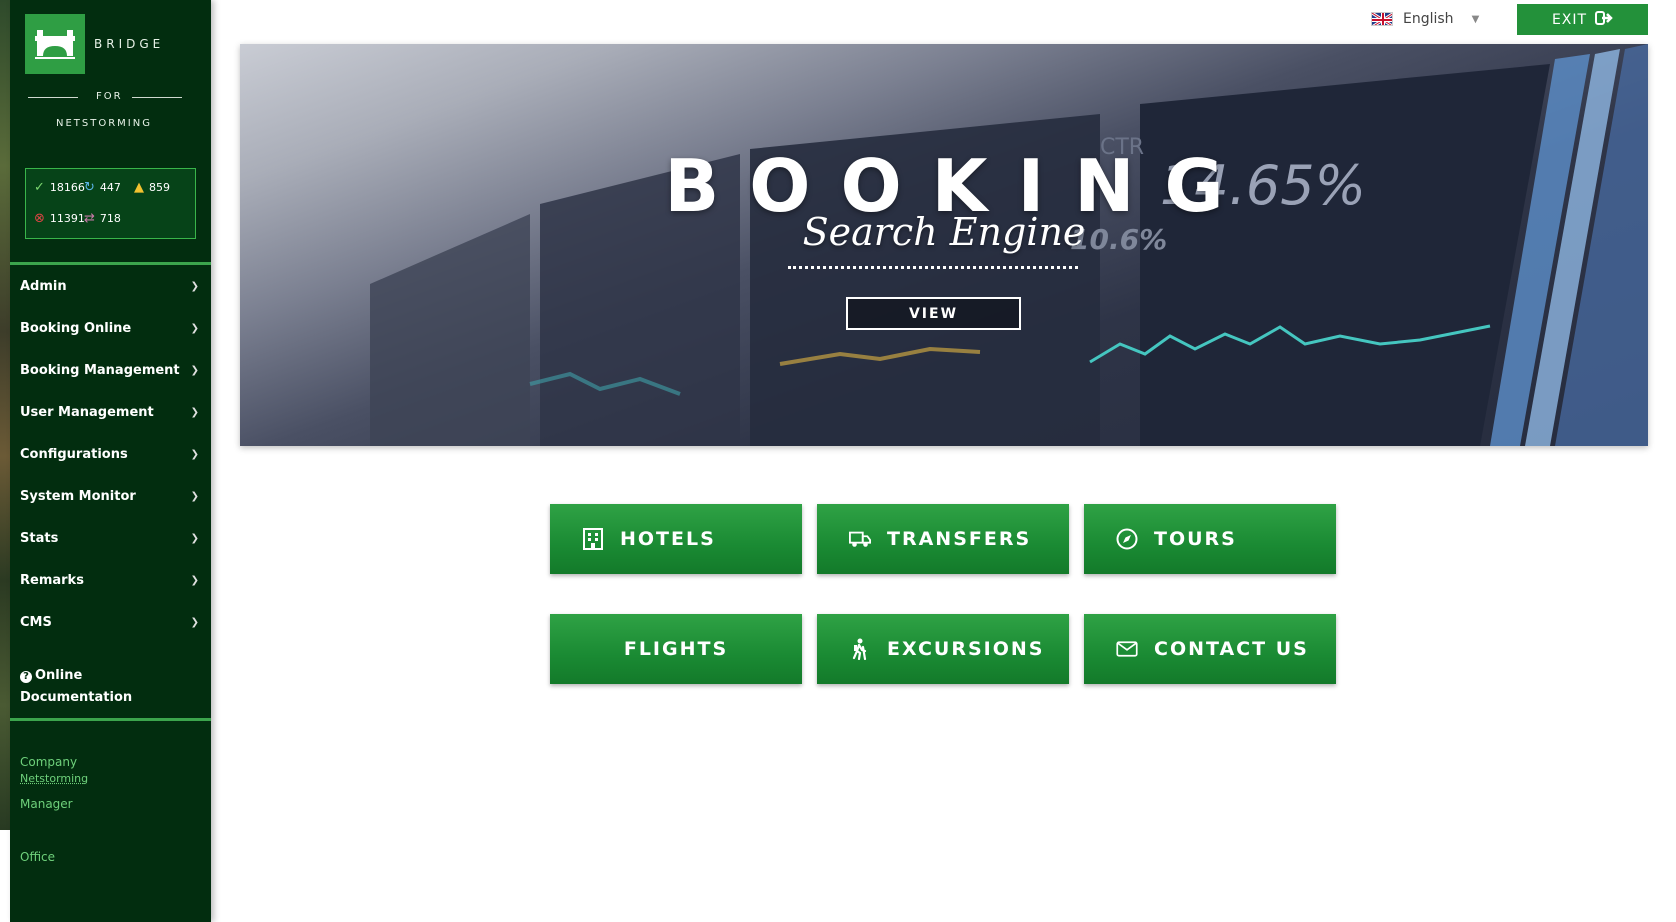  Describe the element at coordinates (933, 313) in the screenshot. I see `view-button: VIEW` at that location.